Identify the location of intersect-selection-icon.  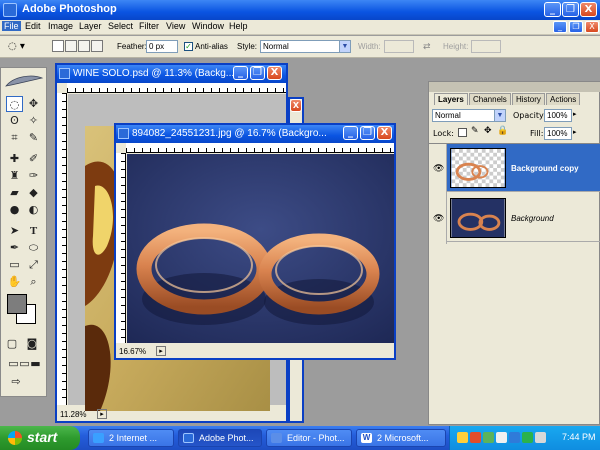
(97, 46).